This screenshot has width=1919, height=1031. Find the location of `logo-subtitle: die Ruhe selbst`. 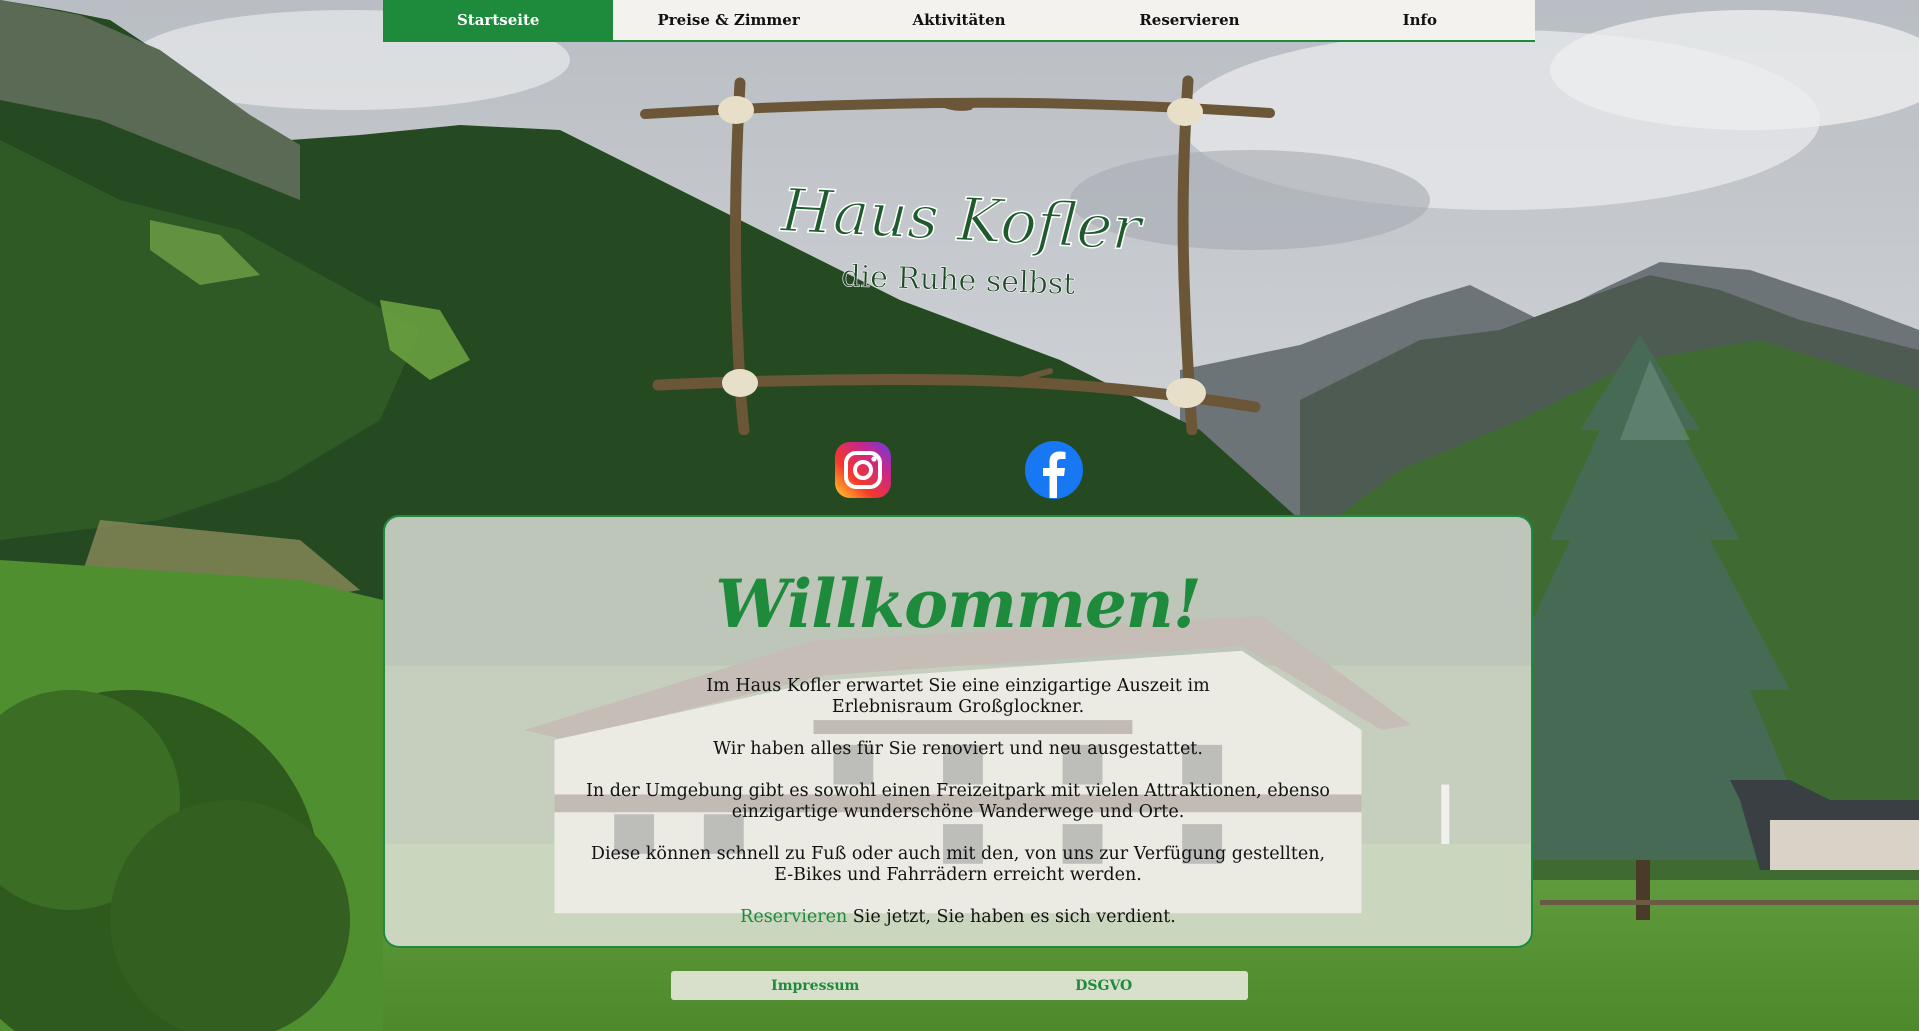

logo-subtitle: die Ruhe selbst is located at coordinates (958, 280).